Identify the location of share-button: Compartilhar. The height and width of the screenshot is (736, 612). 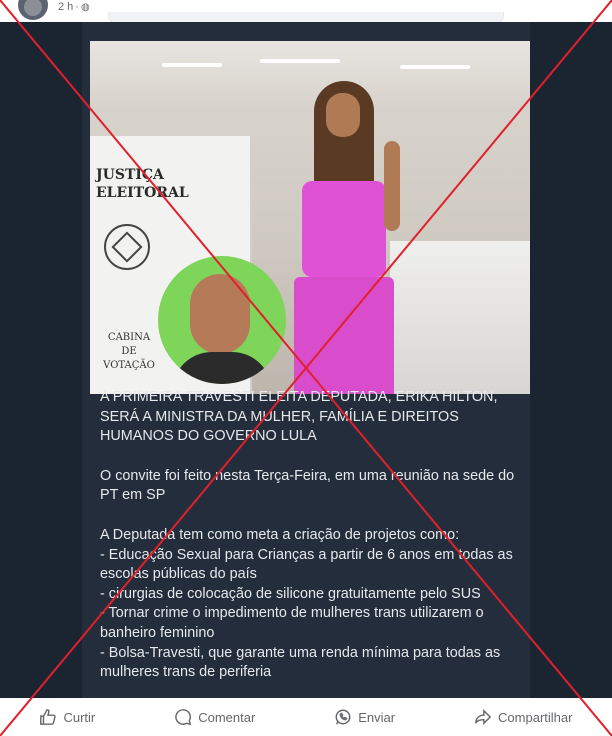
(523, 717).